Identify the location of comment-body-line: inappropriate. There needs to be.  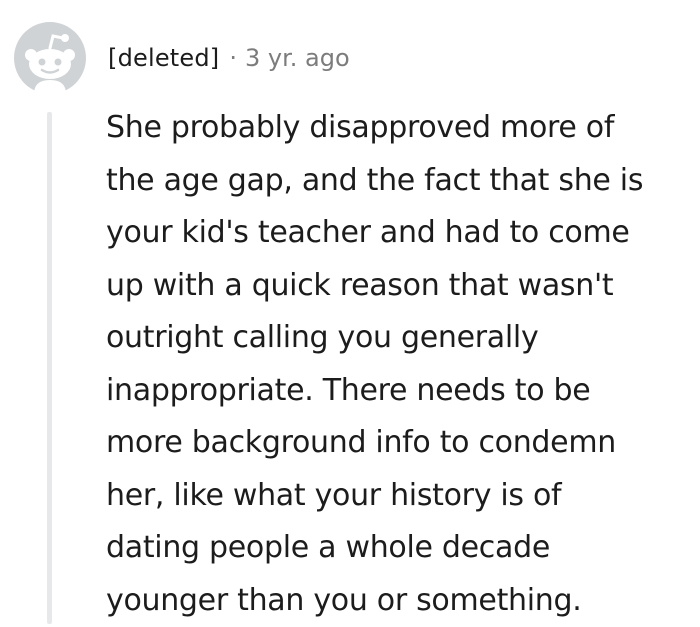
(403, 391).